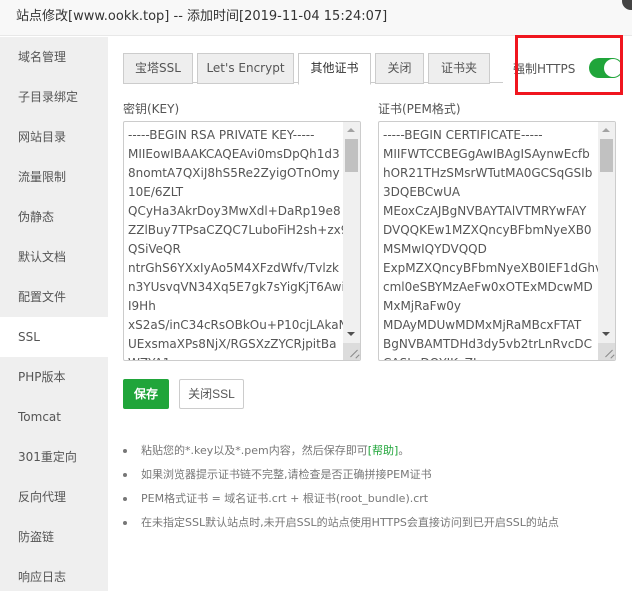  I want to click on close-ssl-button: 关闭SSL, so click(211, 394).